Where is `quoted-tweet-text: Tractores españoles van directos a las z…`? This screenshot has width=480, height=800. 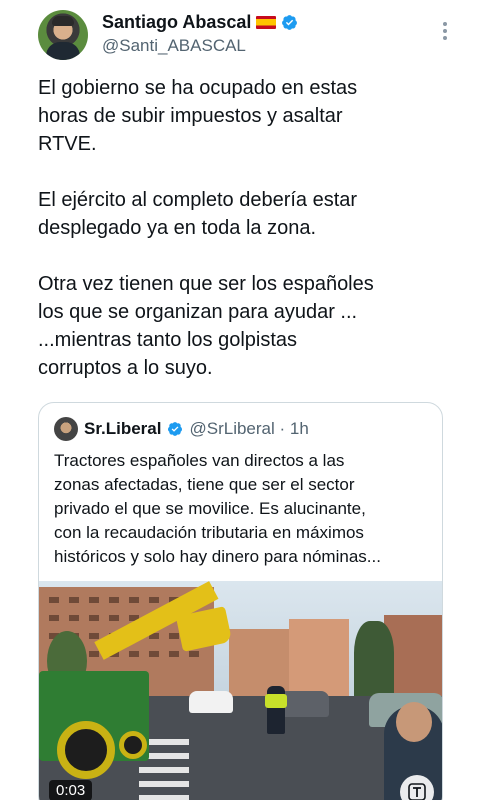 quoted-tweet-text: Tractores españoles van directos a las z… is located at coordinates (217, 508).